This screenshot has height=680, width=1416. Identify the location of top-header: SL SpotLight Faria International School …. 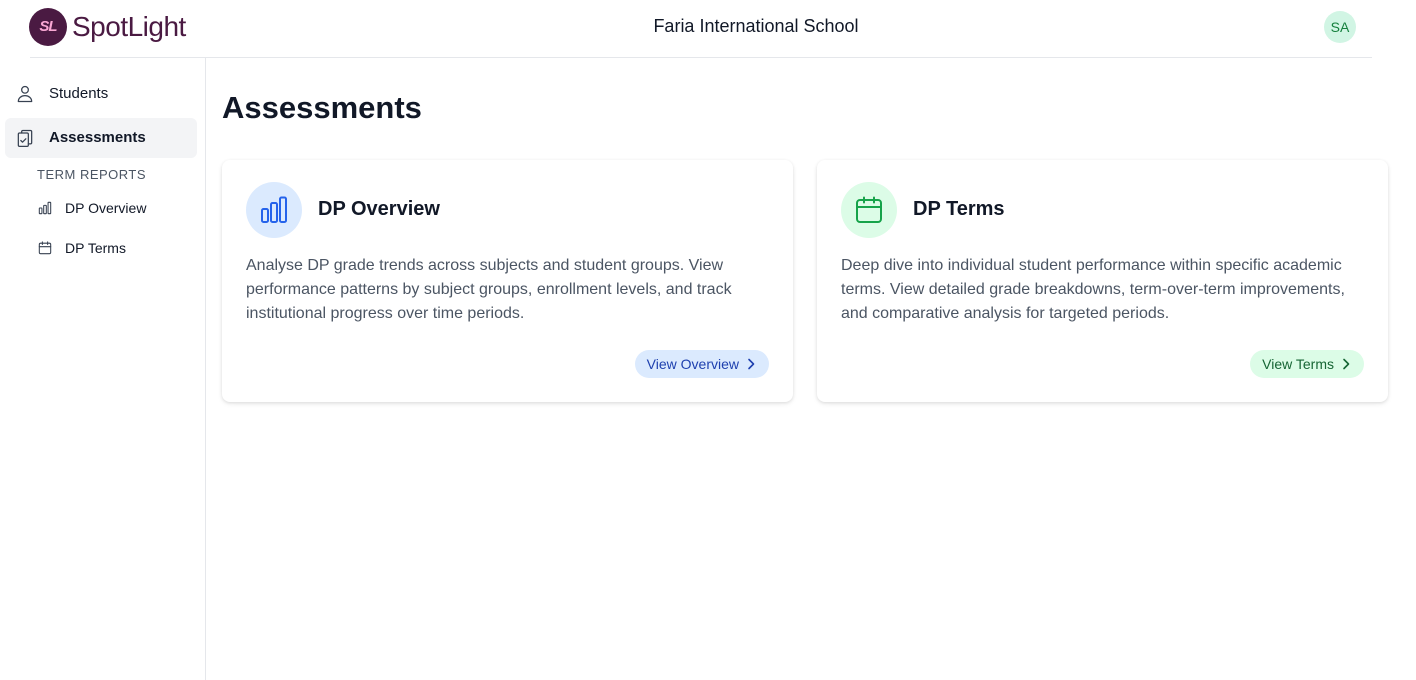
(708, 29).